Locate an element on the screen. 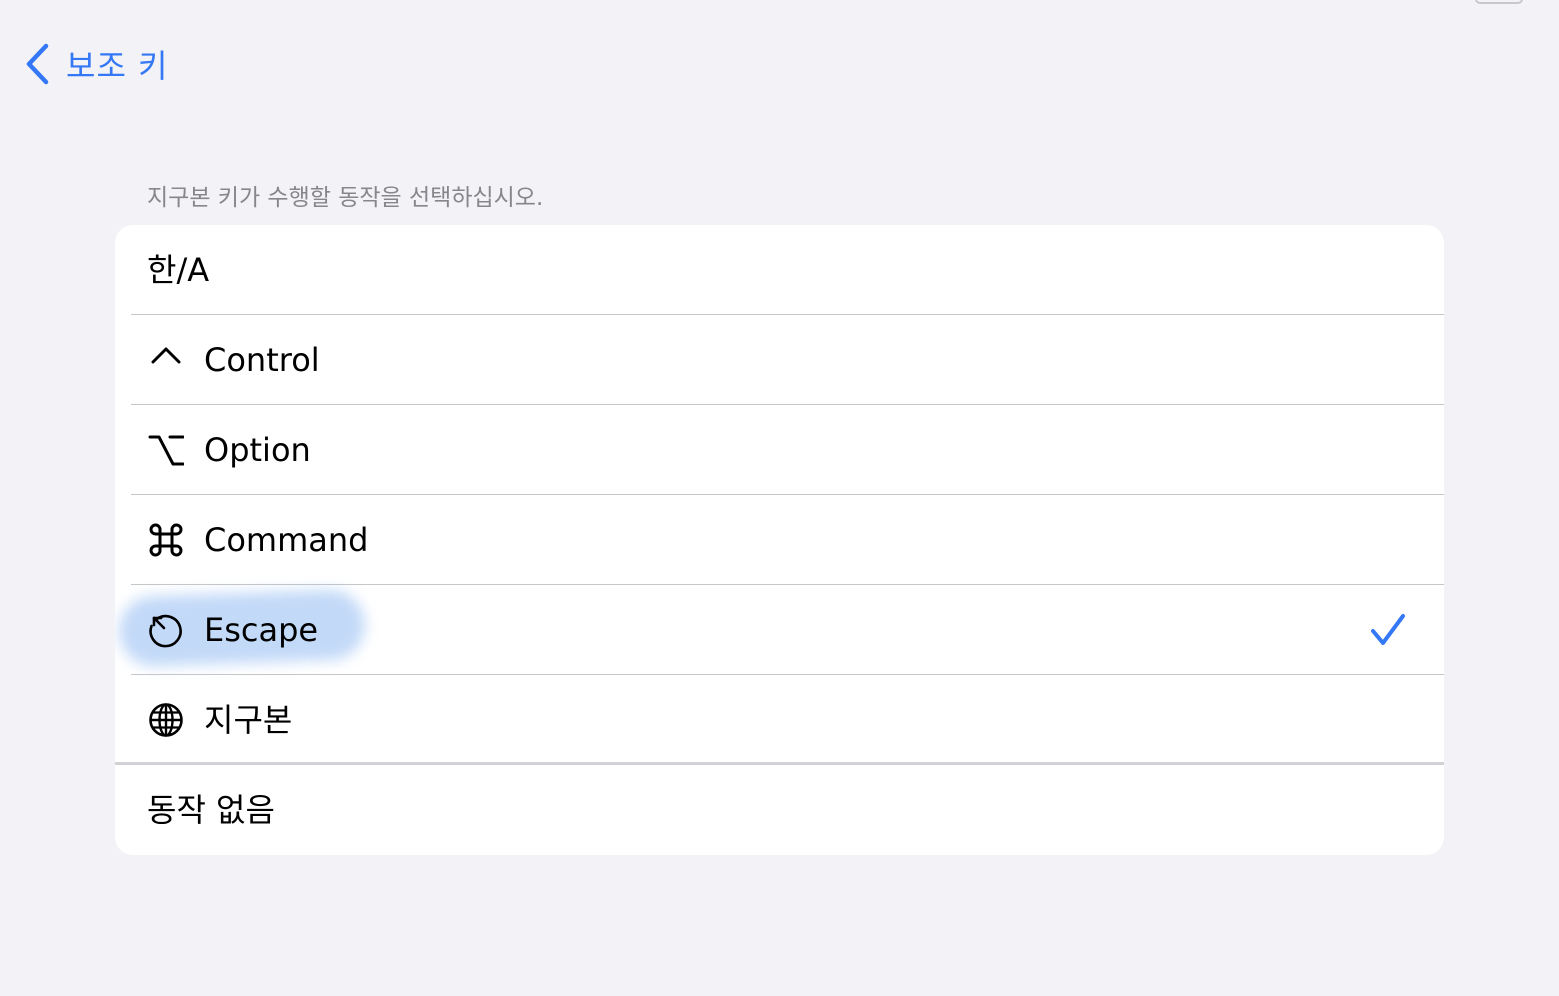 Image resolution: width=1559 pixels, height=996 pixels. command-key-icon is located at coordinates (166, 540).